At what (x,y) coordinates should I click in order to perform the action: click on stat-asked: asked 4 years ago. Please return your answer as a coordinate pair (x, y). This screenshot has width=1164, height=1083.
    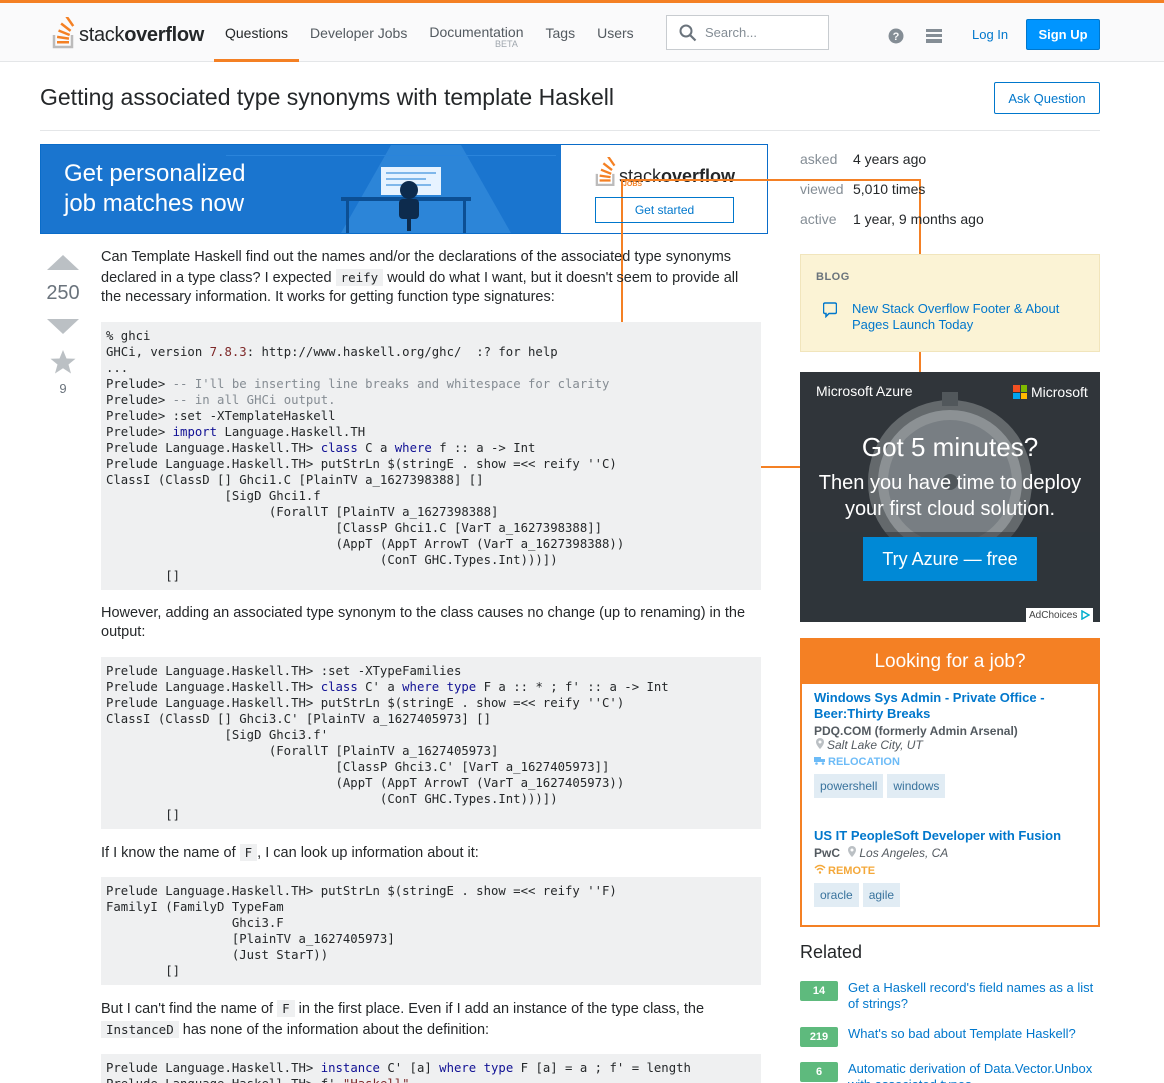
    Looking at the image, I should click on (863, 159).